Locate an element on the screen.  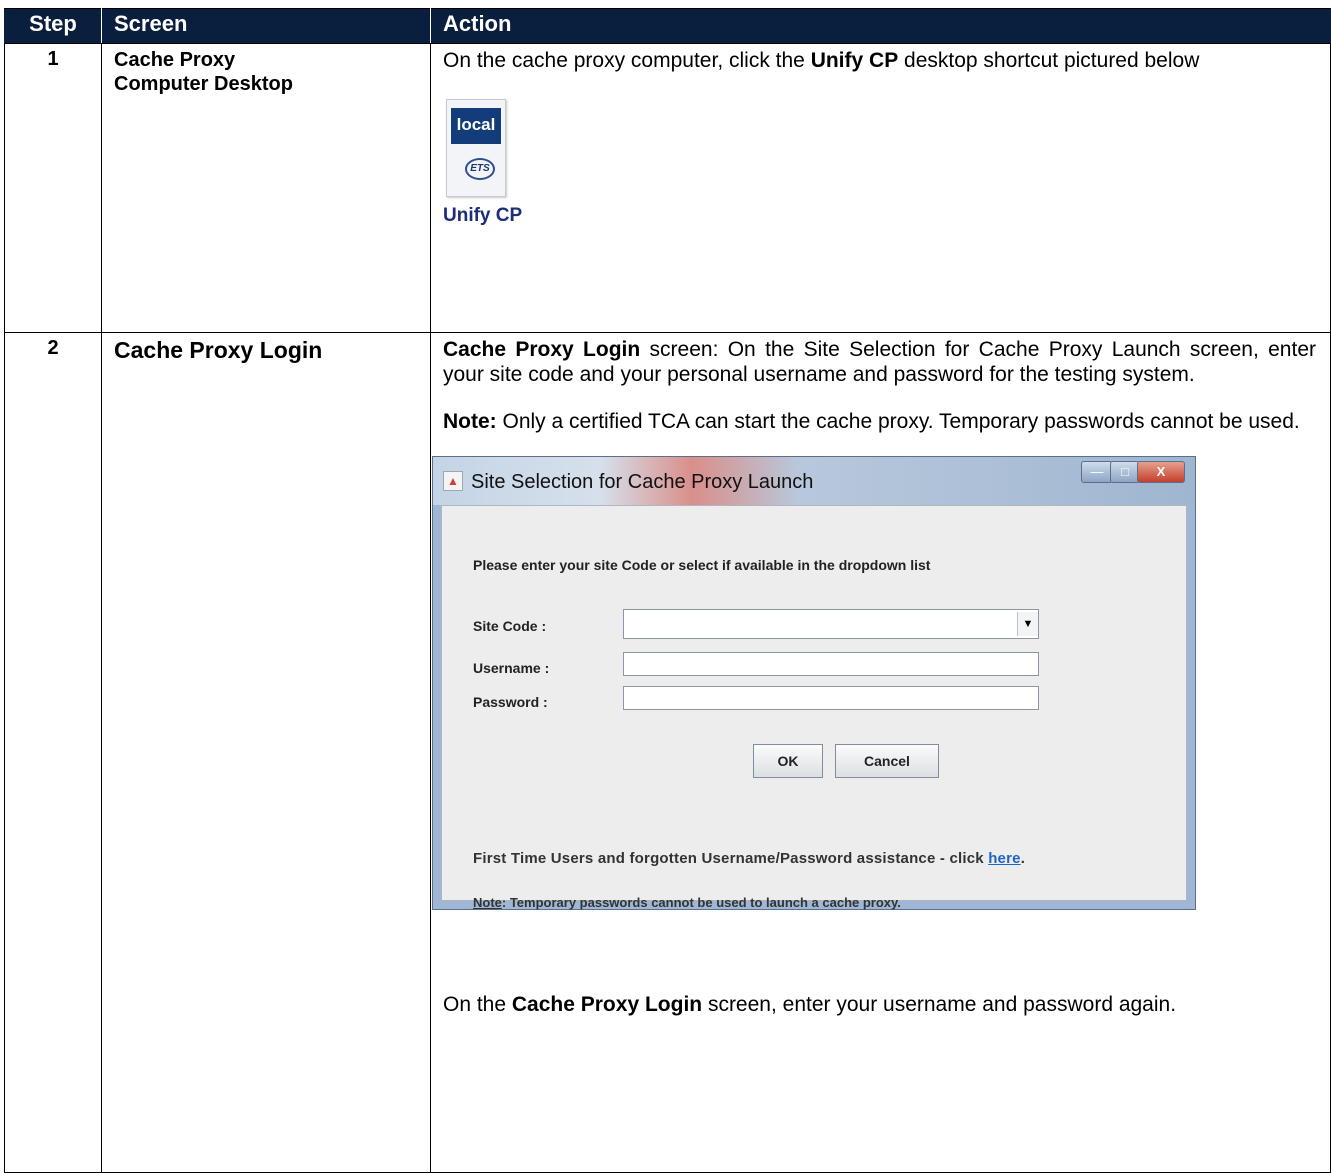
cancel-button: Cancel is located at coordinates (887, 761).